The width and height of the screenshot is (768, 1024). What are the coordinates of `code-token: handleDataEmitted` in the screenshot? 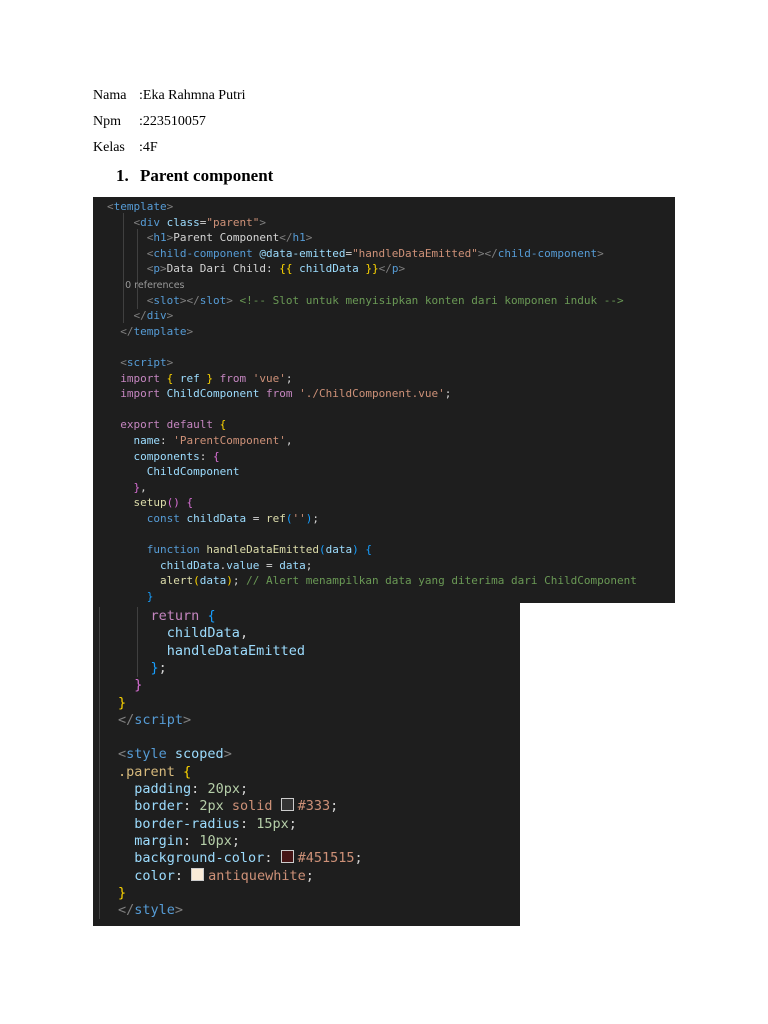 It's located at (262, 550).